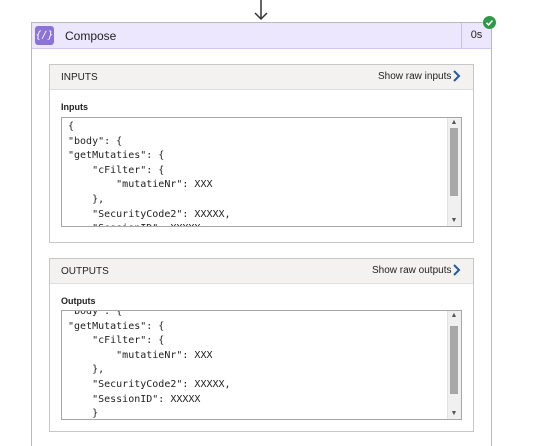  What do you see at coordinates (261, 36) in the screenshot?
I see `action-header: {∕} Compose 0s` at bounding box center [261, 36].